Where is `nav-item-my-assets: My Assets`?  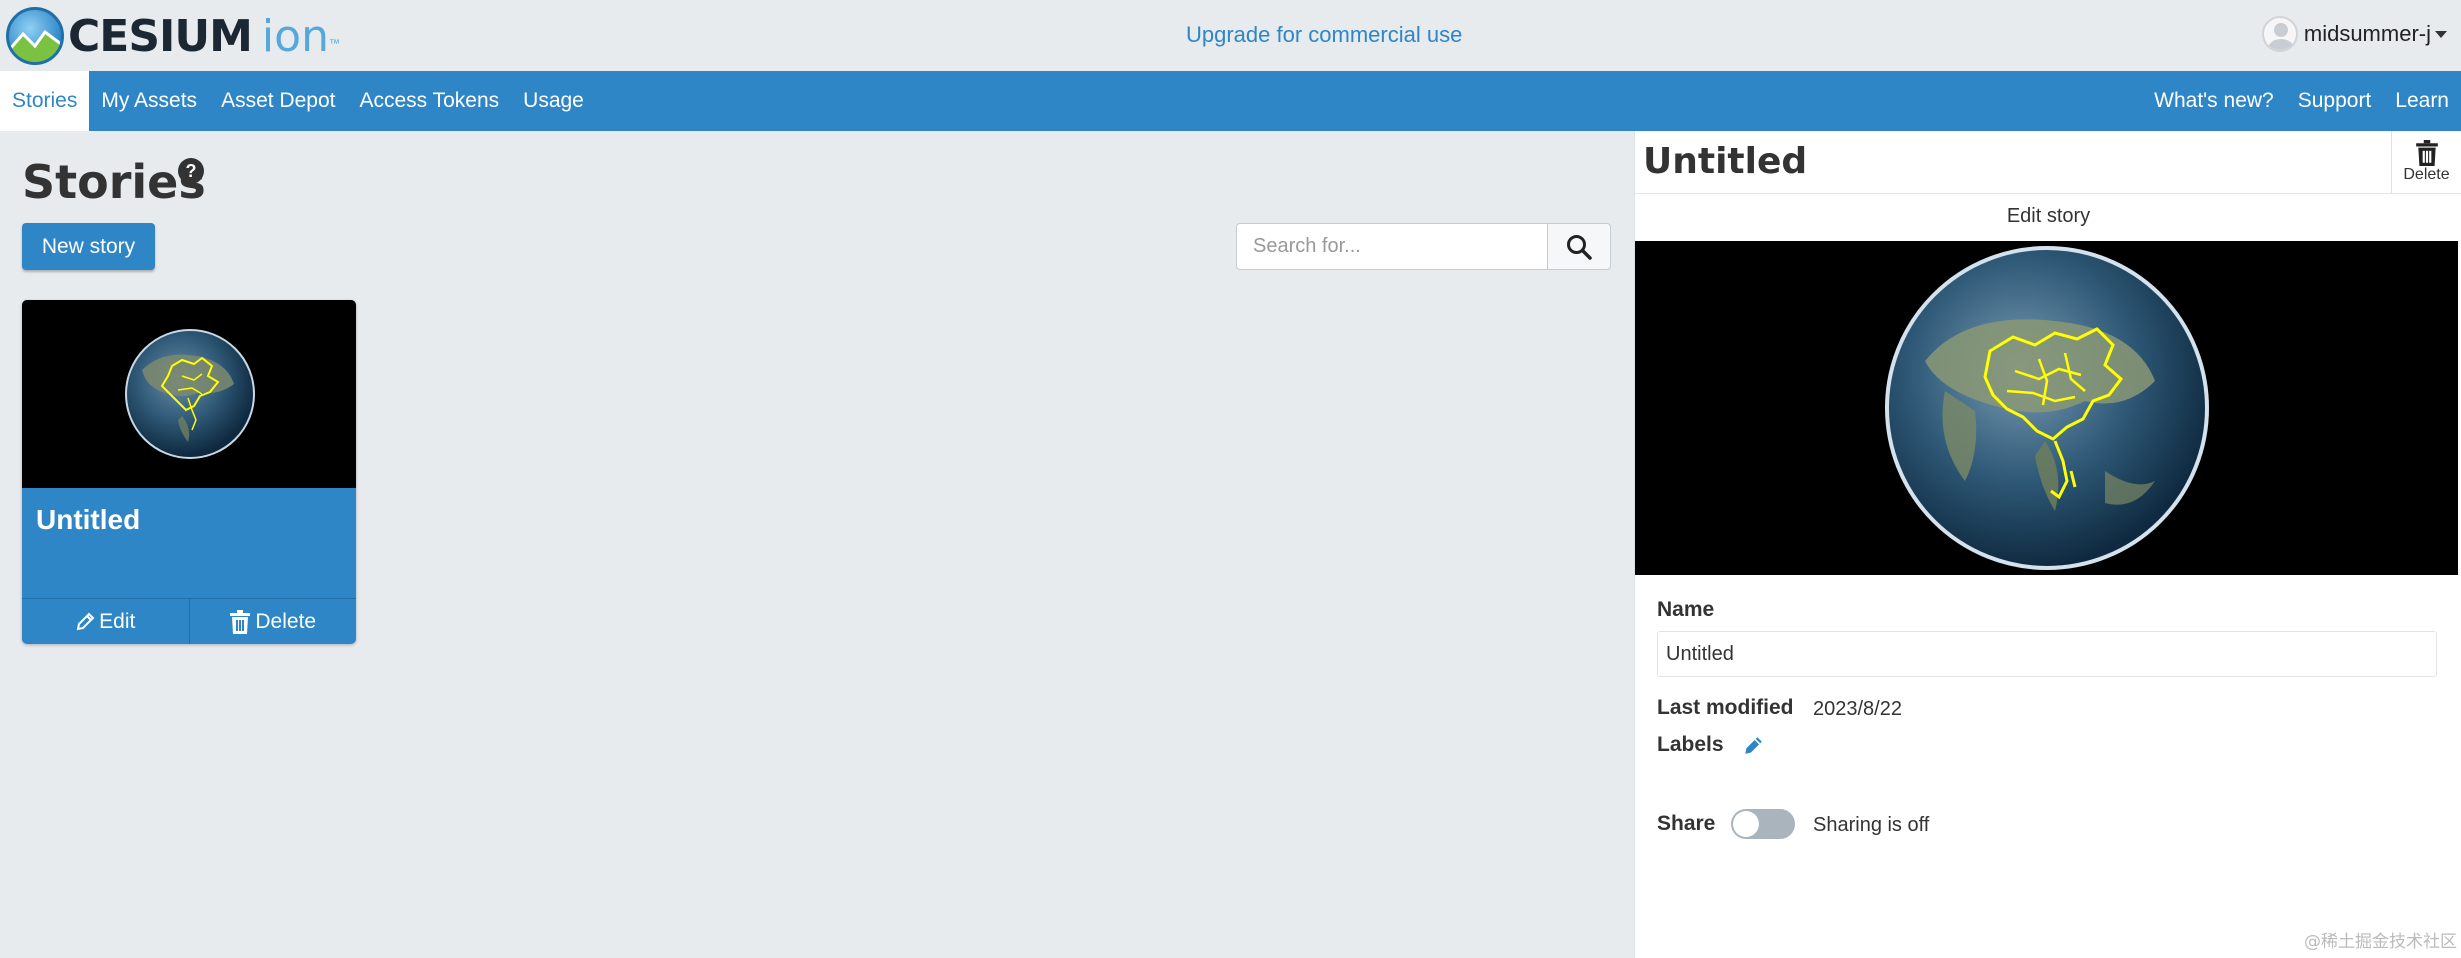
nav-item-my-assets: My Assets is located at coordinates (149, 101).